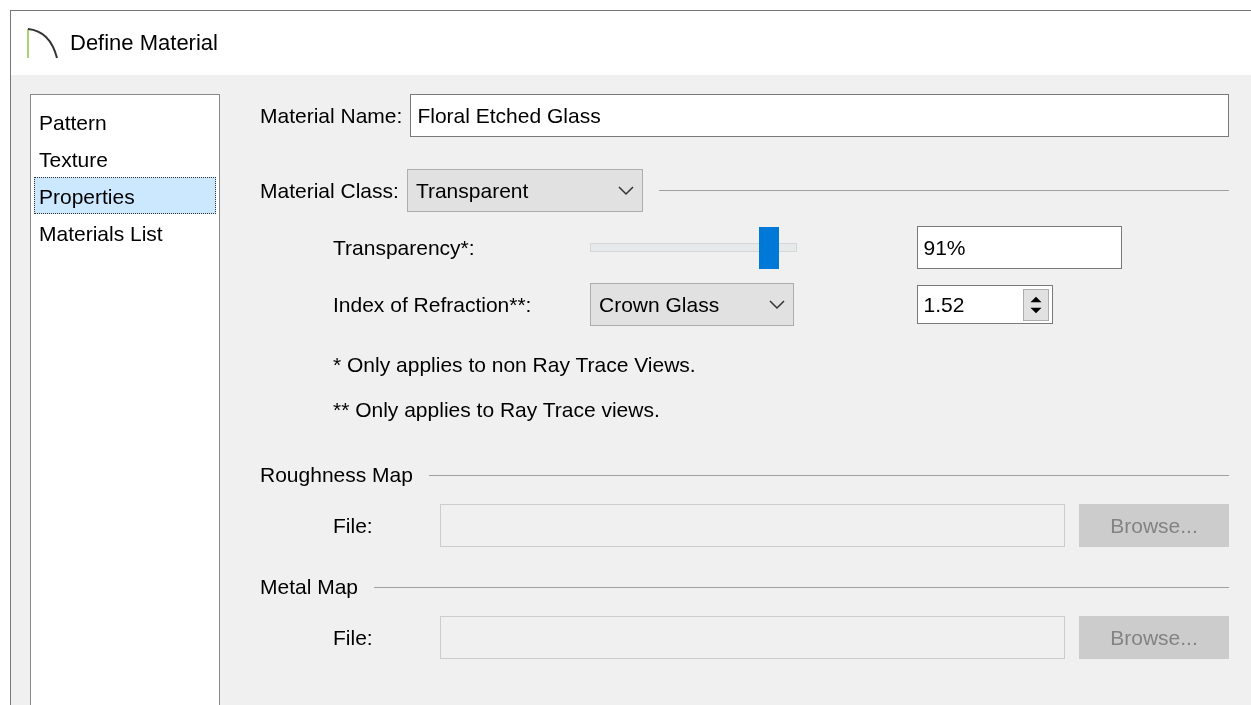 The image size is (1251, 705). I want to click on name-field: Floral Etched Glass, so click(819, 115).